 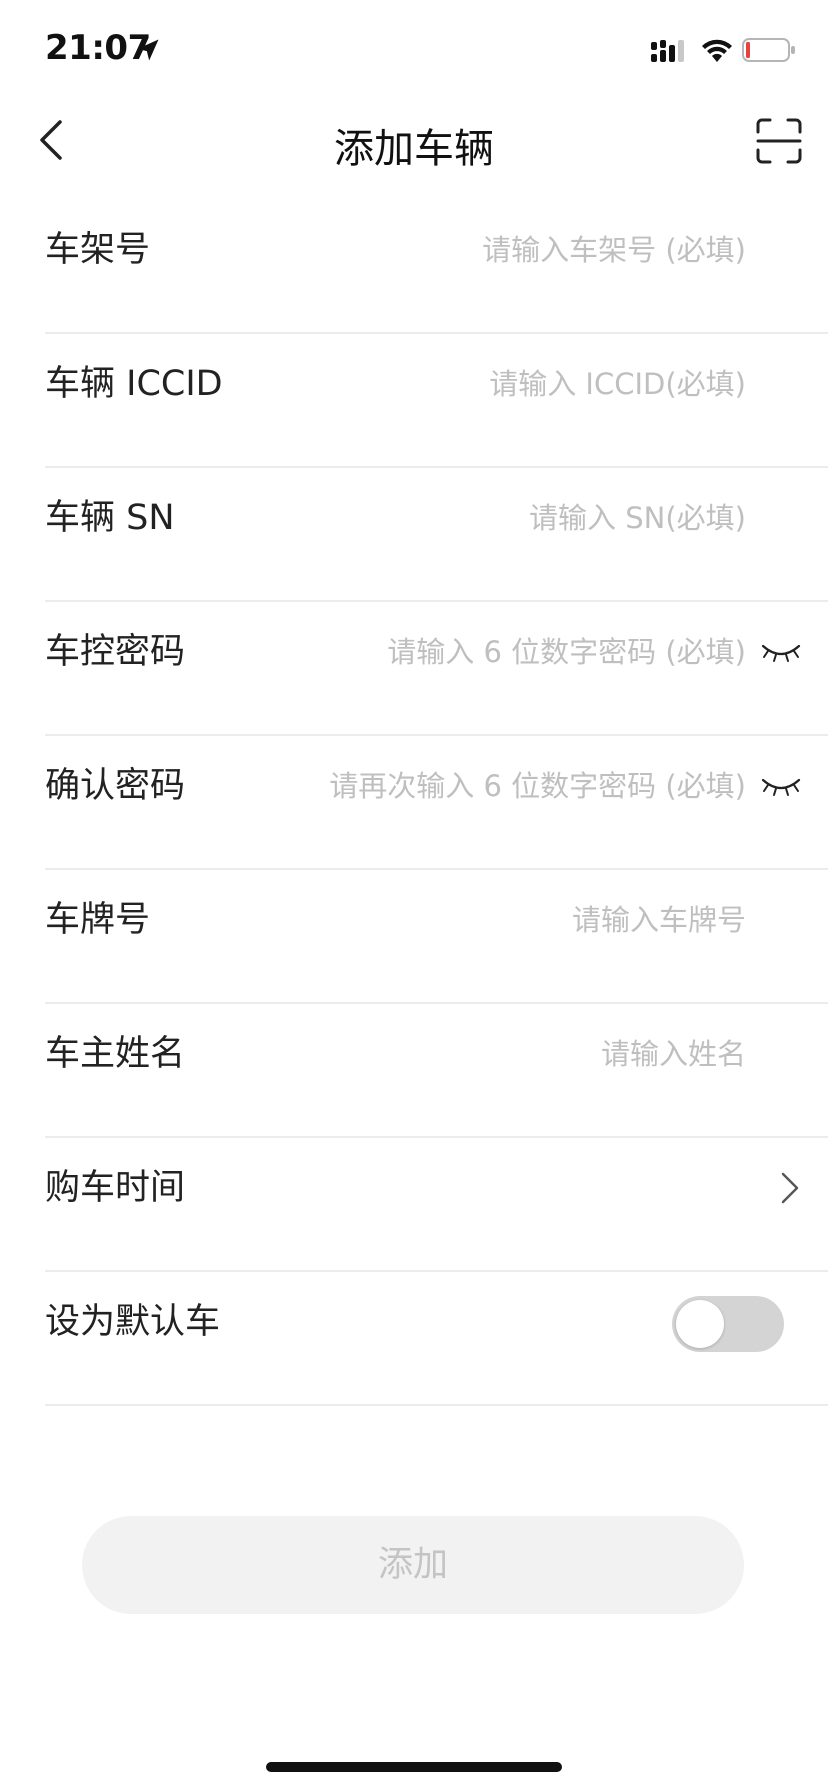 What do you see at coordinates (148, 50) in the screenshot?
I see `location-arrow-icon` at bounding box center [148, 50].